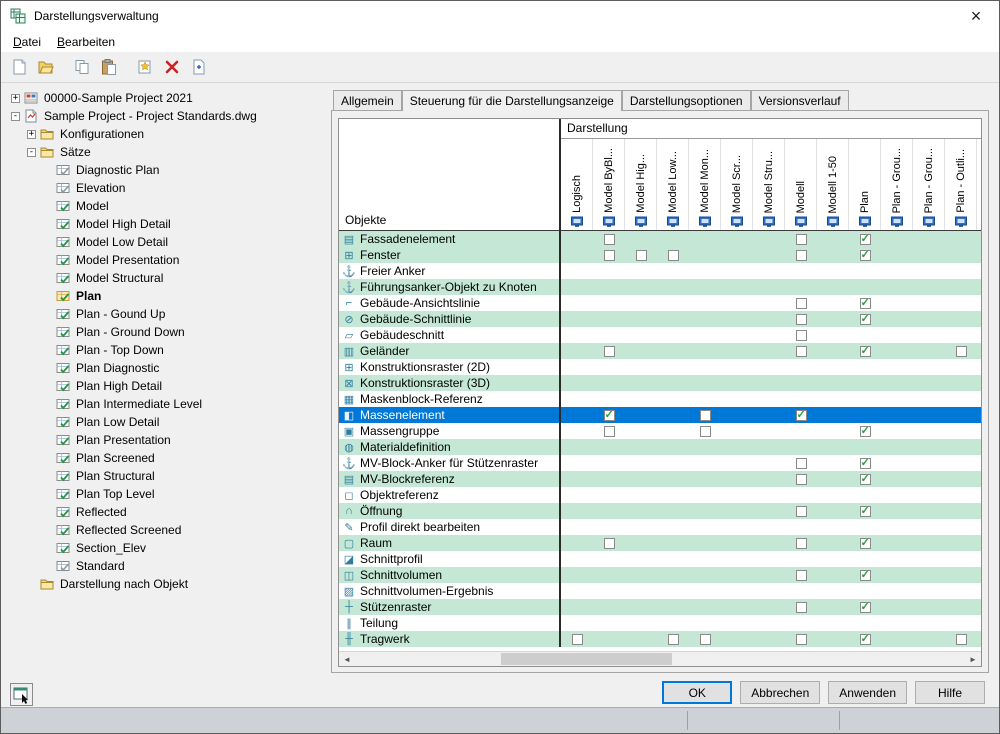 The width and height of the screenshot is (1000, 734). I want to click on table-row: ▨ Schnittvolumen-Ergebnis, so click(660, 591).